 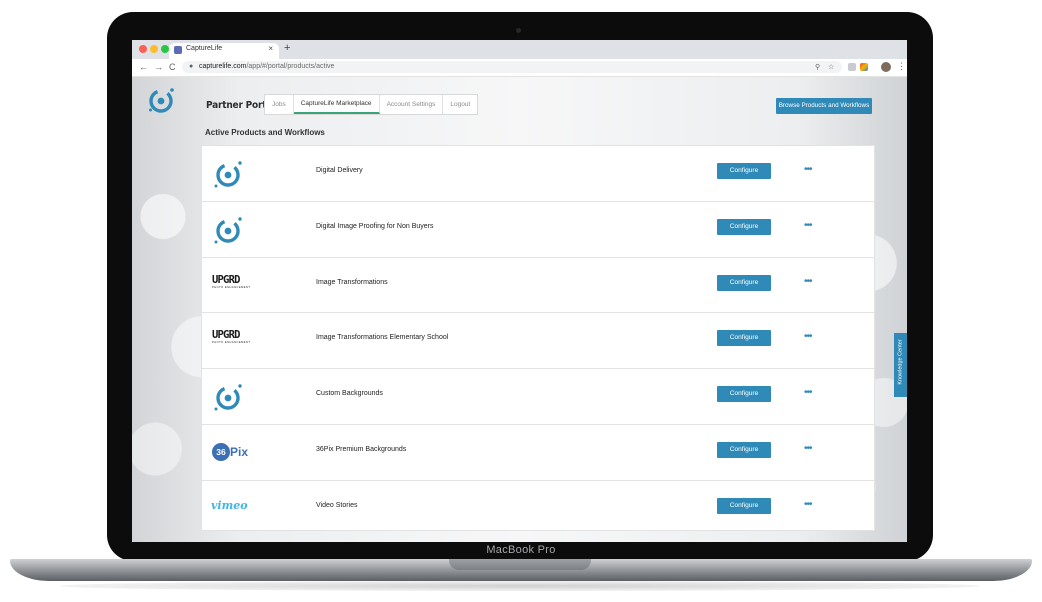 What do you see at coordinates (223, 66) in the screenshot?
I see `url-host: capturelife.com` at bounding box center [223, 66].